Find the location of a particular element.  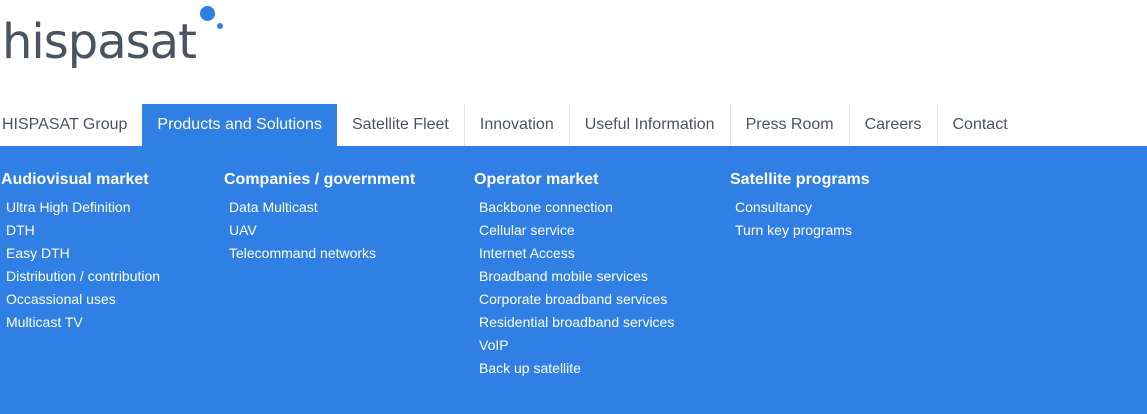

menu-link: Corporate broadband services is located at coordinates (576, 299).